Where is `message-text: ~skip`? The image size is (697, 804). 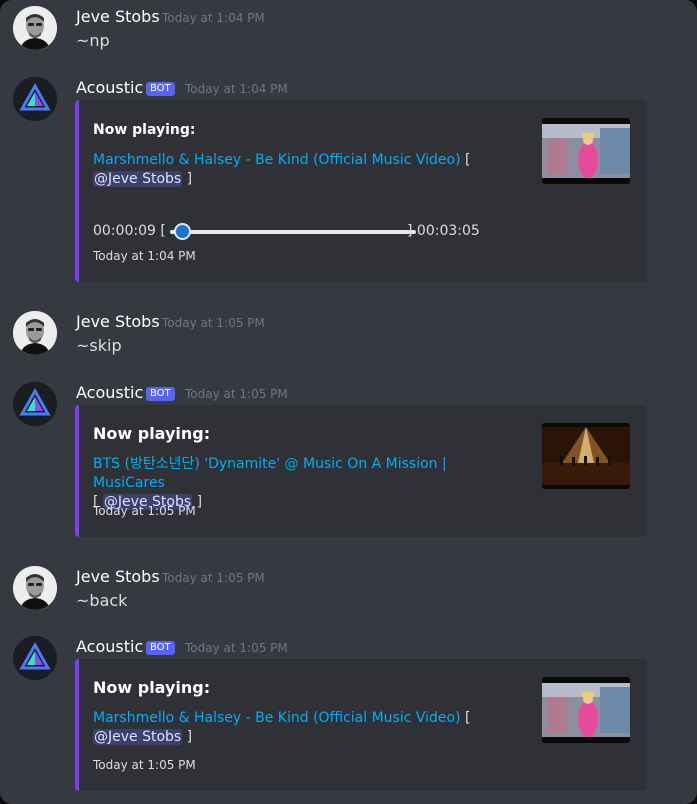 message-text: ~skip is located at coordinates (99, 345).